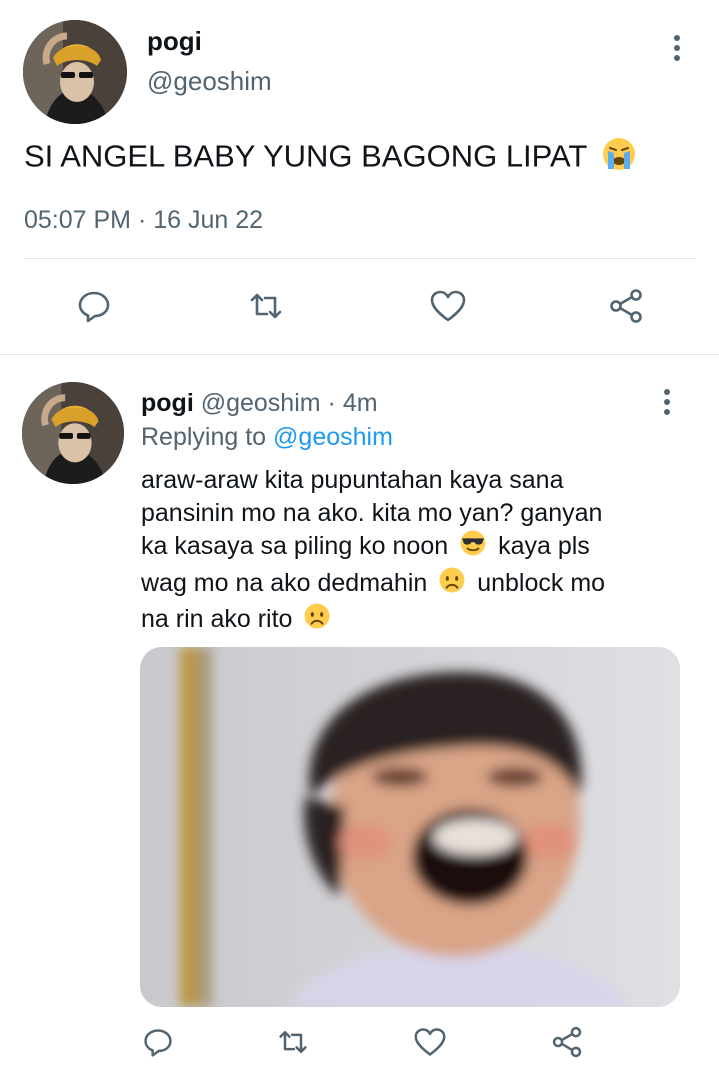 The height and width of the screenshot is (1072, 719). I want to click on tweet-age: 4m, so click(360, 403).